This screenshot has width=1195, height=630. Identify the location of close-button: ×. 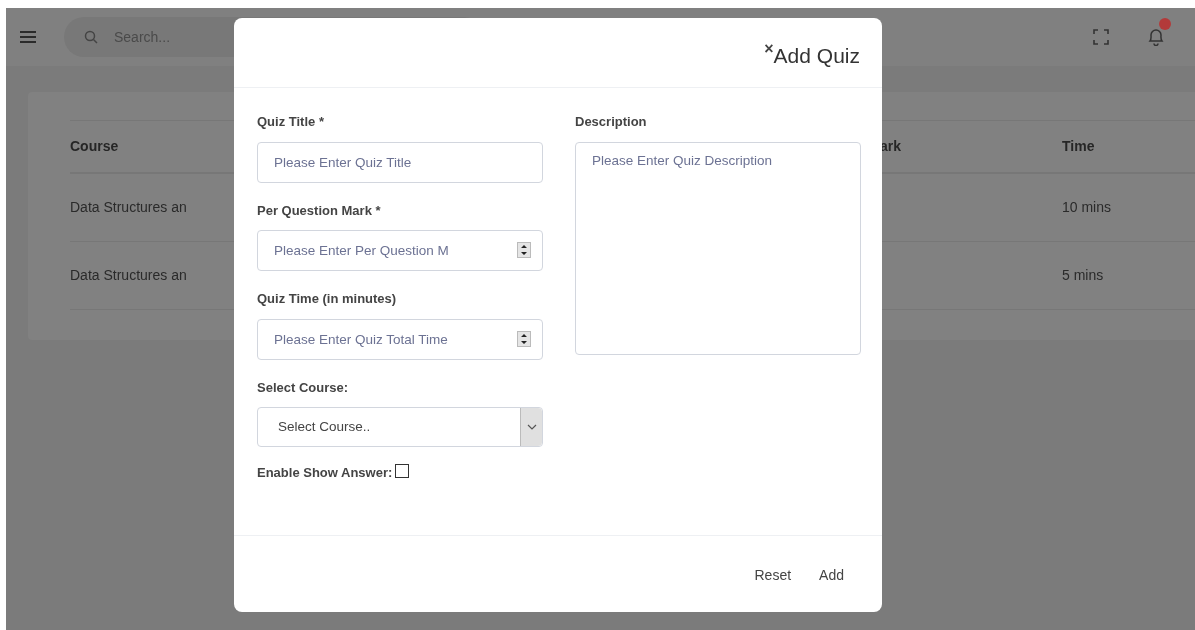
(769, 49).